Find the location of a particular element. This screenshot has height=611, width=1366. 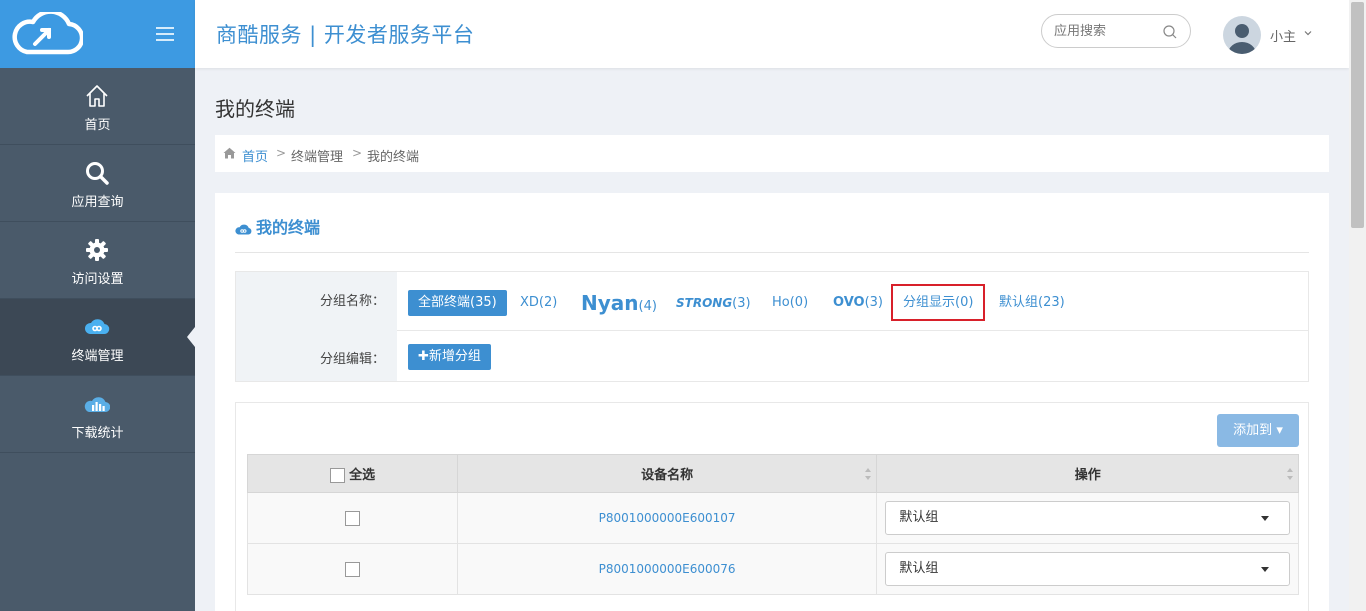

table-row: P8001000000E600107 默认组 is located at coordinates (773, 518).